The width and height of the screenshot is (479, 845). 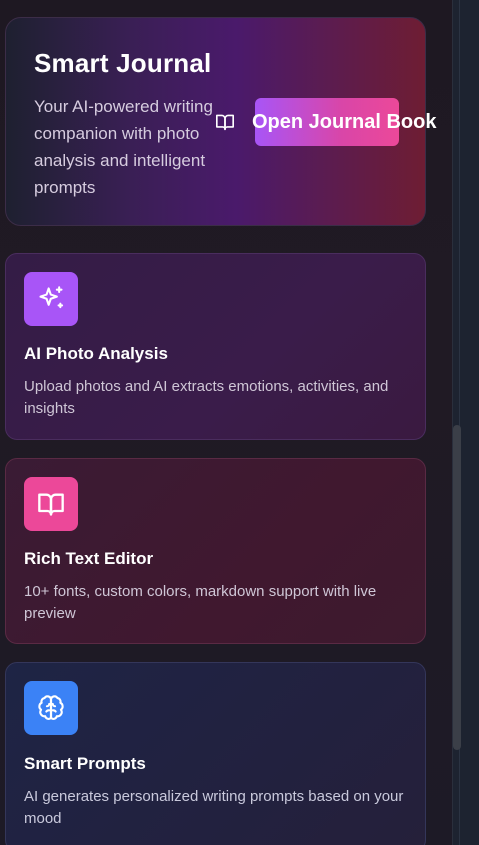 I want to click on feature-title: Smart Prompts, so click(x=85, y=763).